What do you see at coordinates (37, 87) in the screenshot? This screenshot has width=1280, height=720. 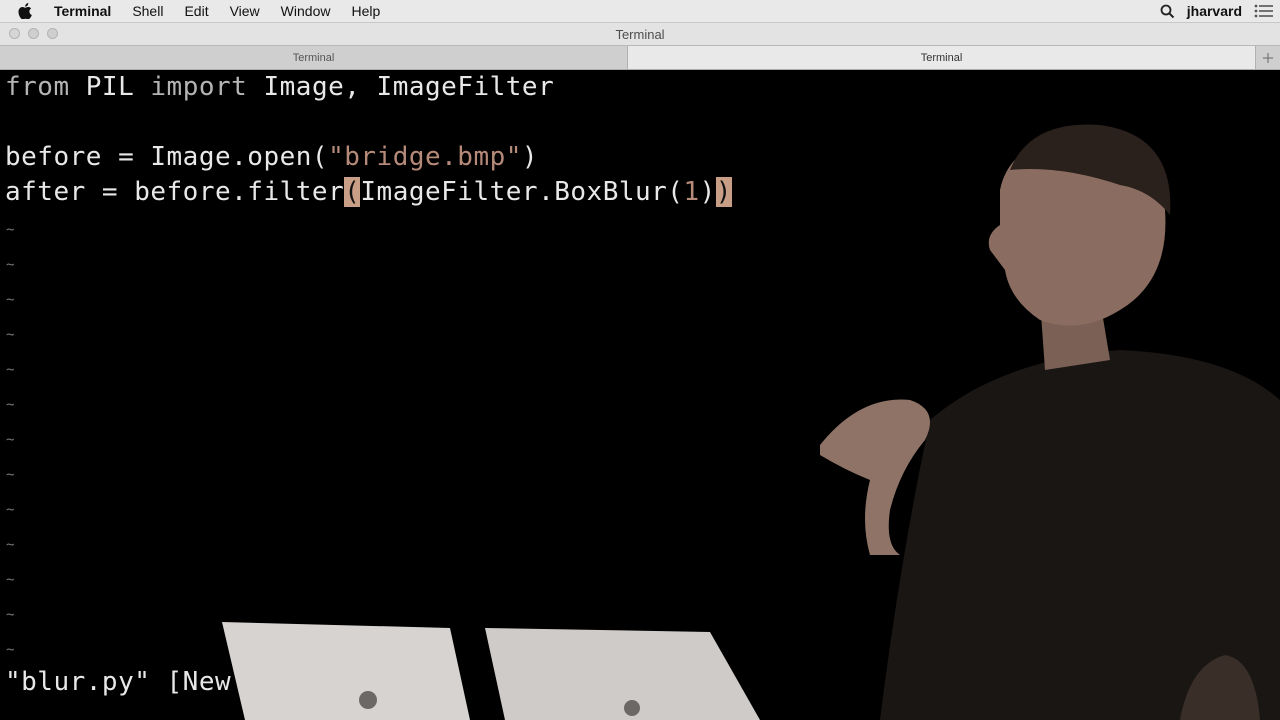 I see `keyword-from: from` at bounding box center [37, 87].